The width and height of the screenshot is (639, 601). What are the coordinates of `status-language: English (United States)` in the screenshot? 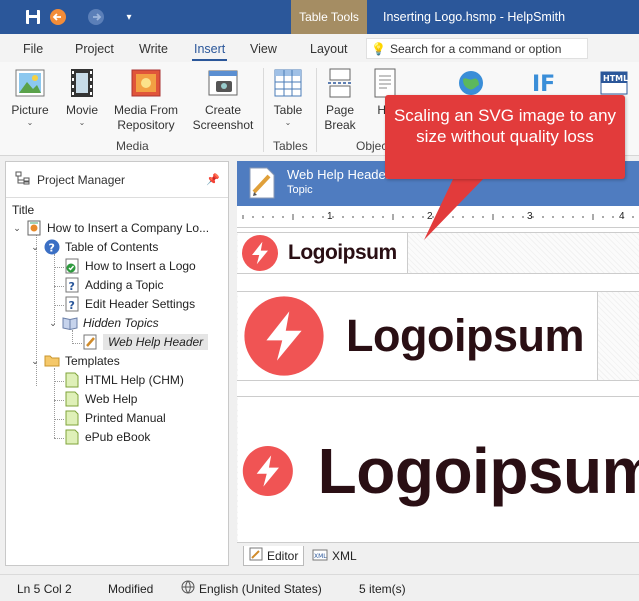 It's located at (251, 588).